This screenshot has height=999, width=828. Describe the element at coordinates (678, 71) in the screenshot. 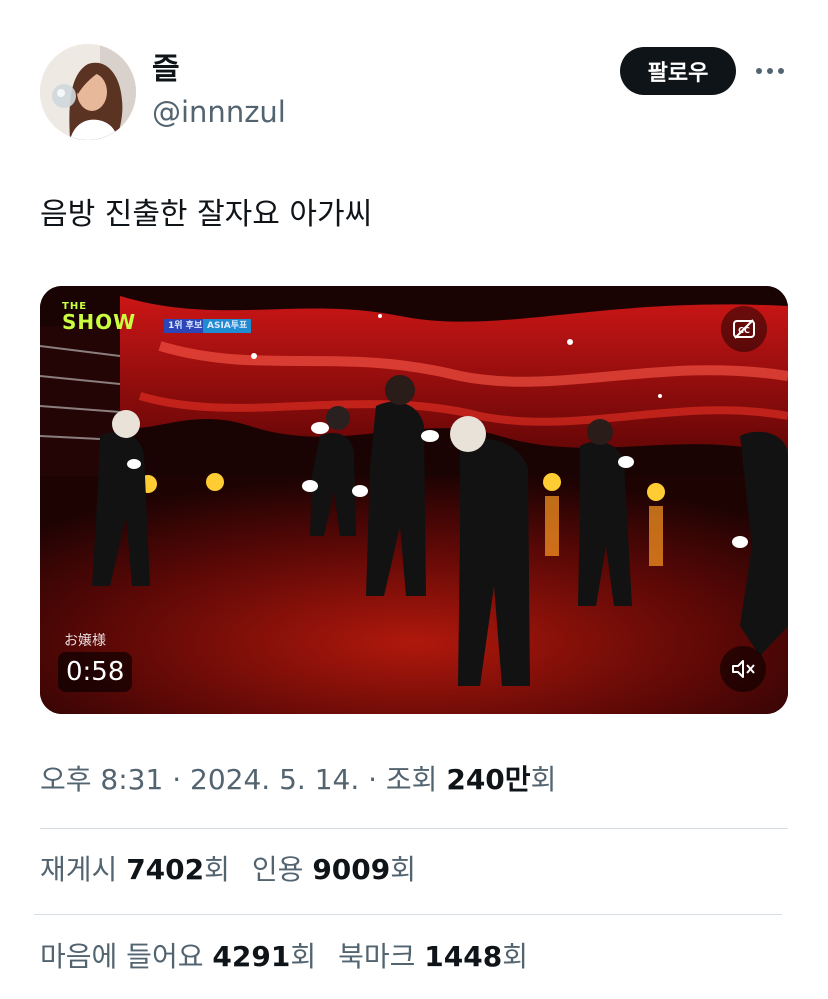

I see `follow-button: 팔로우` at that location.